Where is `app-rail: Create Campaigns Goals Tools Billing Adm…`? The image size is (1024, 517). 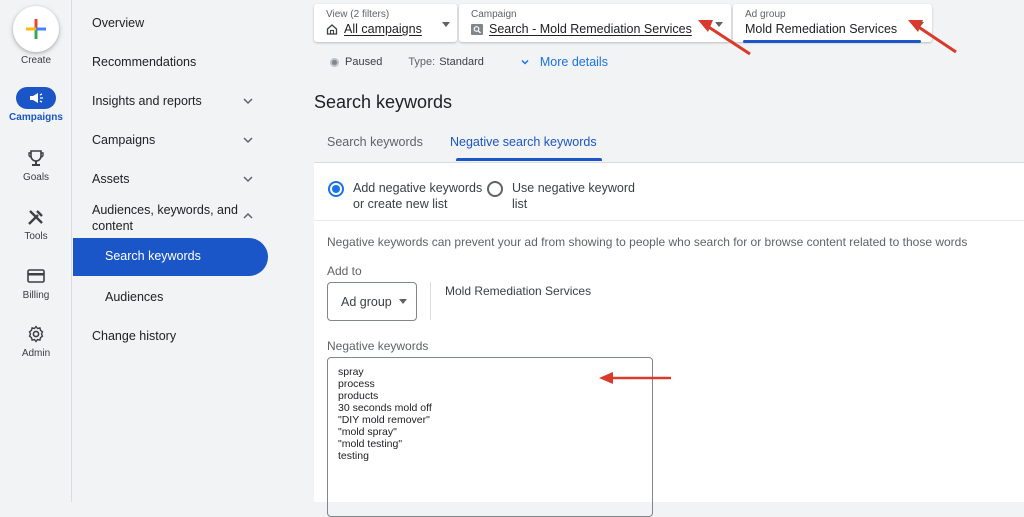 app-rail: Create Campaigns Goals Tools Billing Adm… is located at coordinates (36, 251).